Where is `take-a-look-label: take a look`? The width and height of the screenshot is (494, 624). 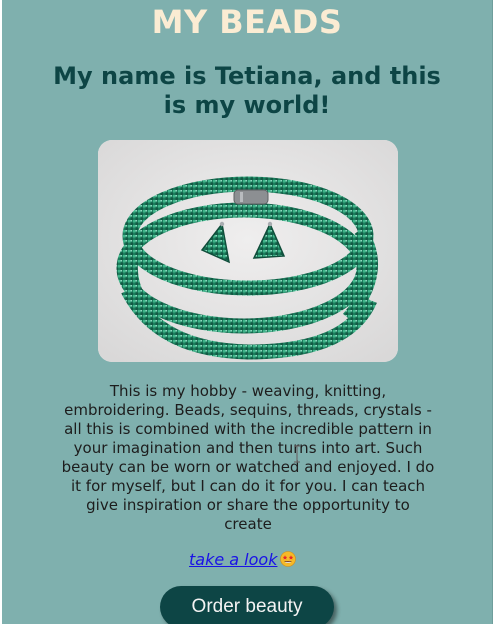 take-a-look-label: take a look is located at coordinates (233, 559).